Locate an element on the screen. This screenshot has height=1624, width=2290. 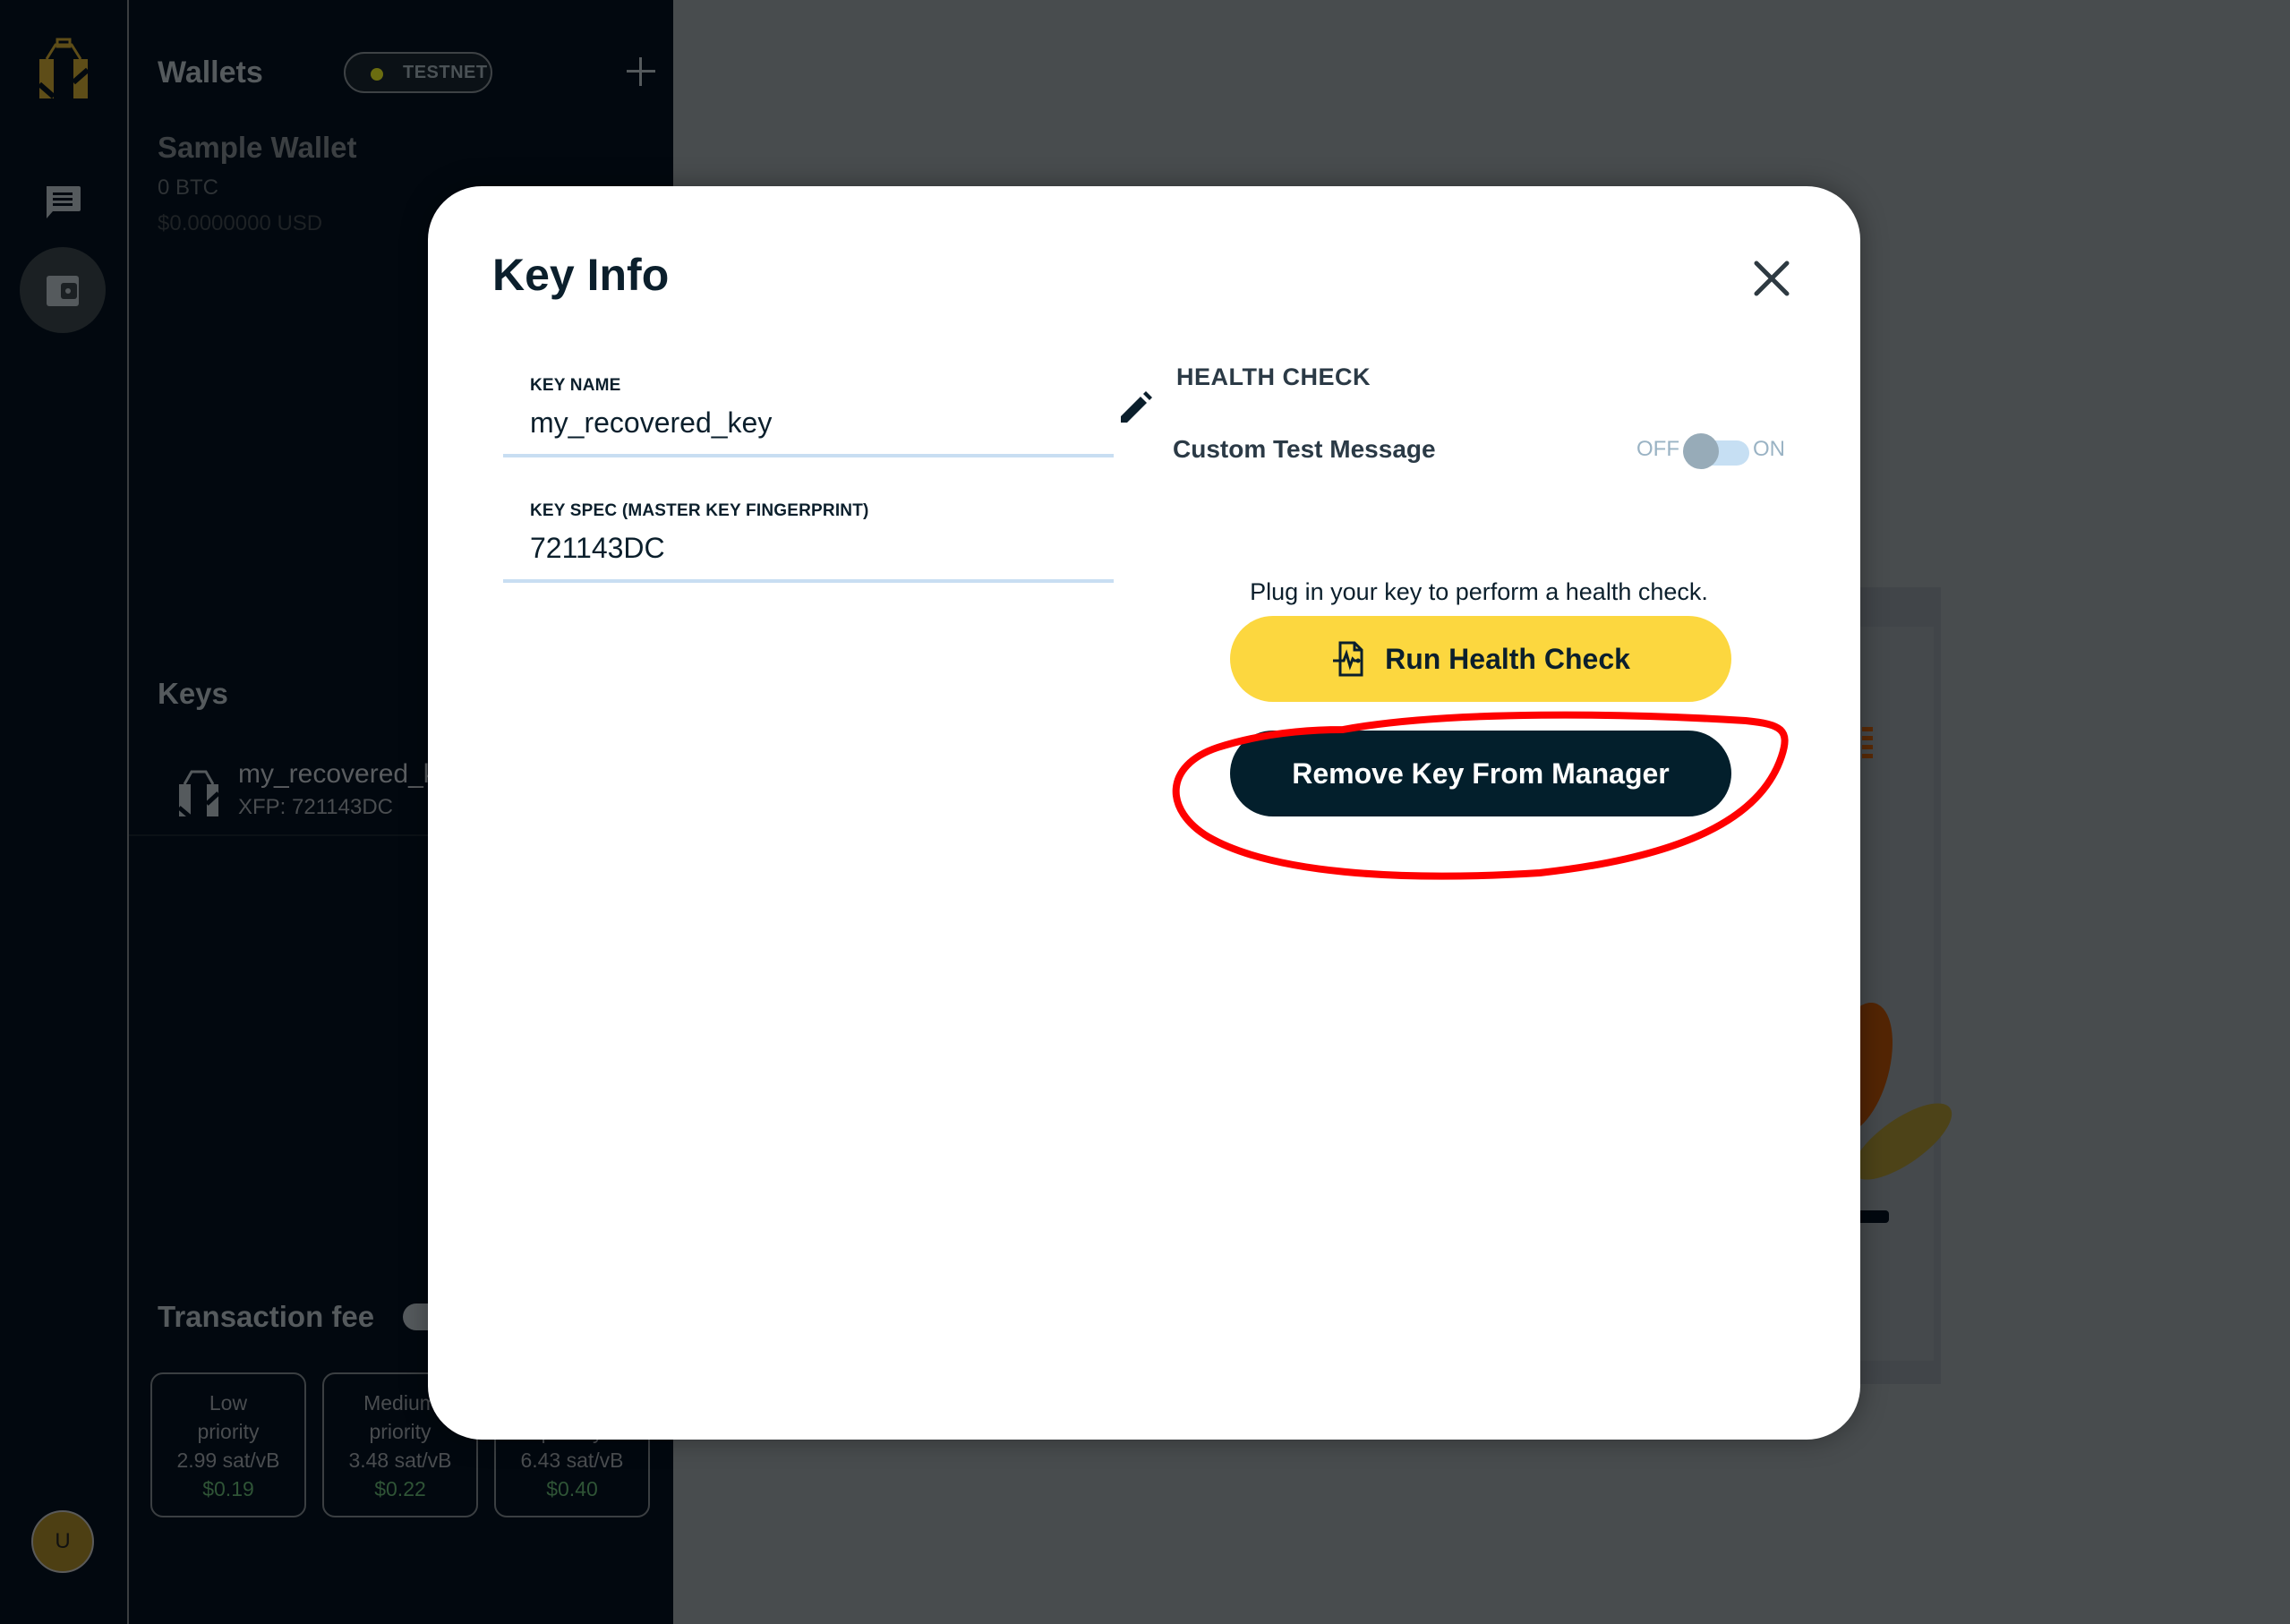
key-spec-value: 721143DC is located at coordinates (598, 548).